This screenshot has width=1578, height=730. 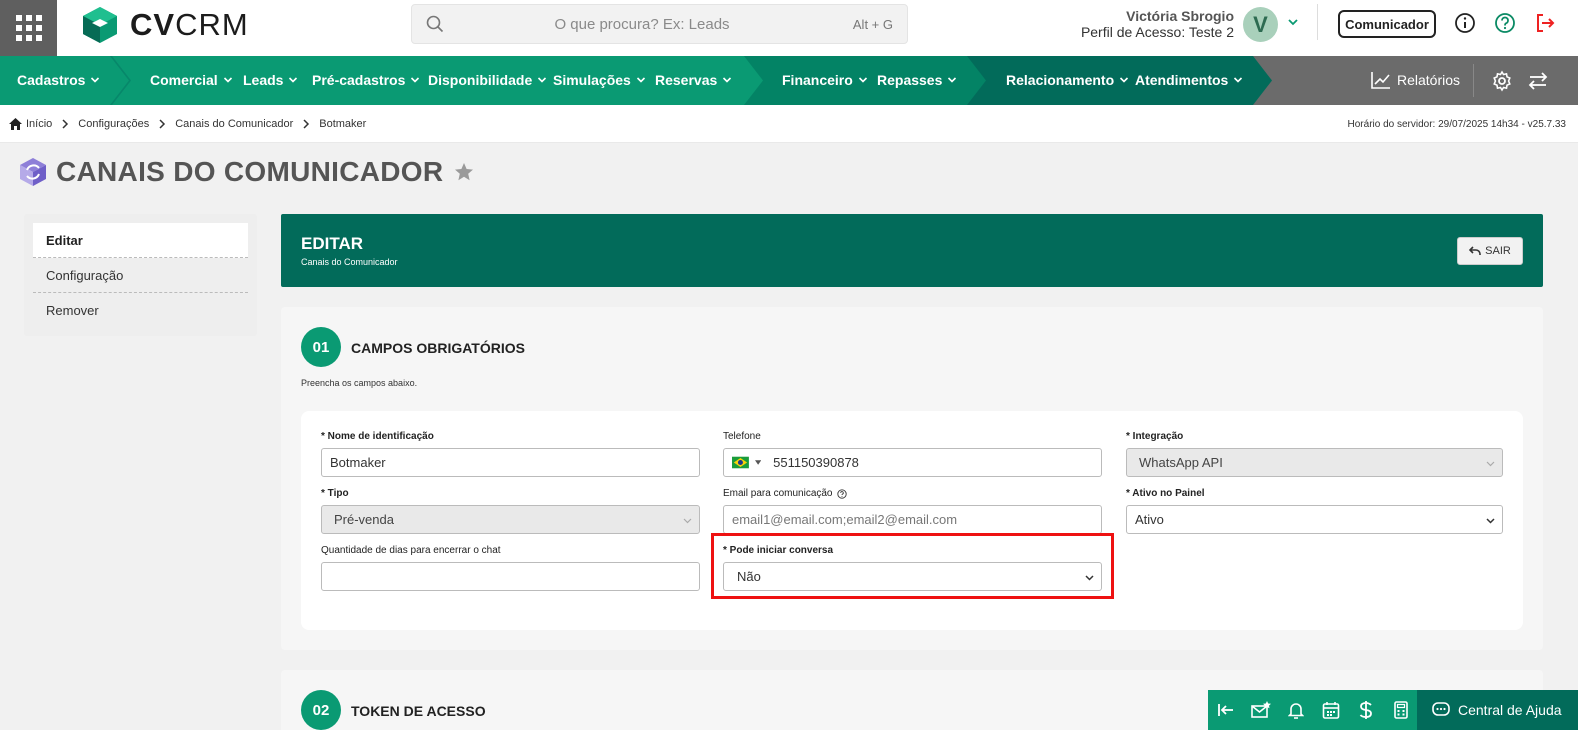 I want to click on switch-arrows-icon, so click(x=1538, y=81).